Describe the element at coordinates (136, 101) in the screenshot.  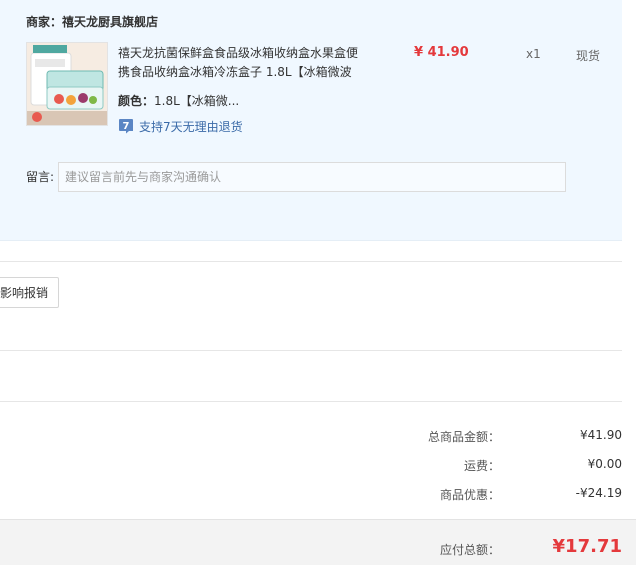
I see `spec-label: 颜色：` at that location.